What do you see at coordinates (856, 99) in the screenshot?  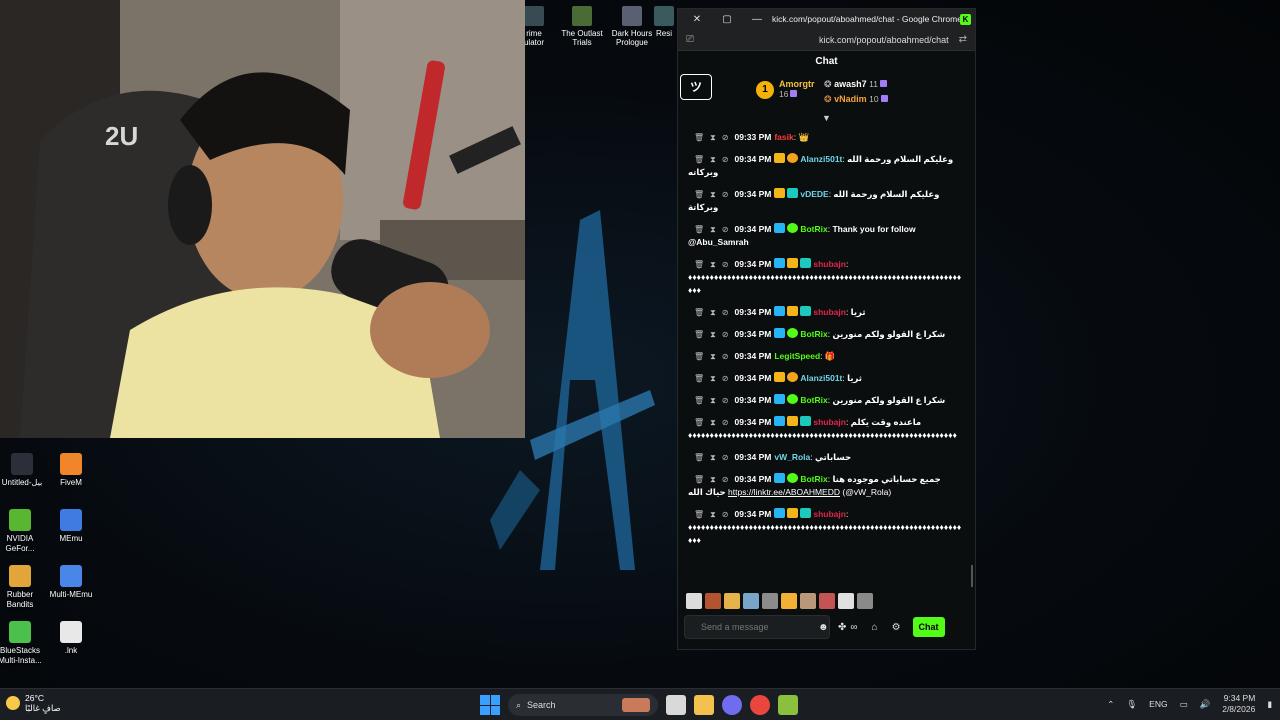 I see `leaderboard-third-entry: ❂ vNadim 10` at bounding box center [856, 99].